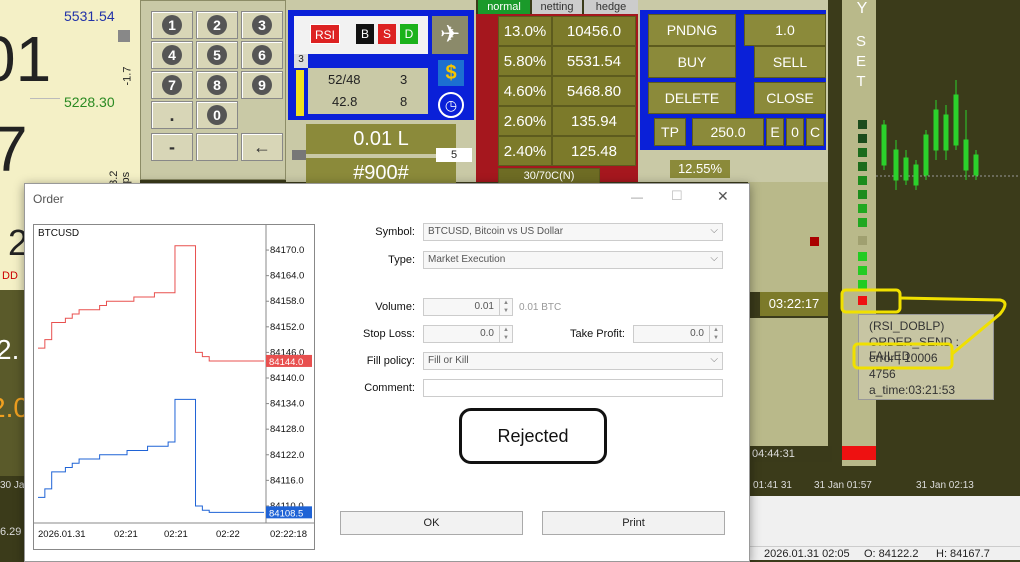  What do you see at coordinates (262, 147) in the screenshot?
I see `backspace-key: ←` at bounding box center [262, 147].